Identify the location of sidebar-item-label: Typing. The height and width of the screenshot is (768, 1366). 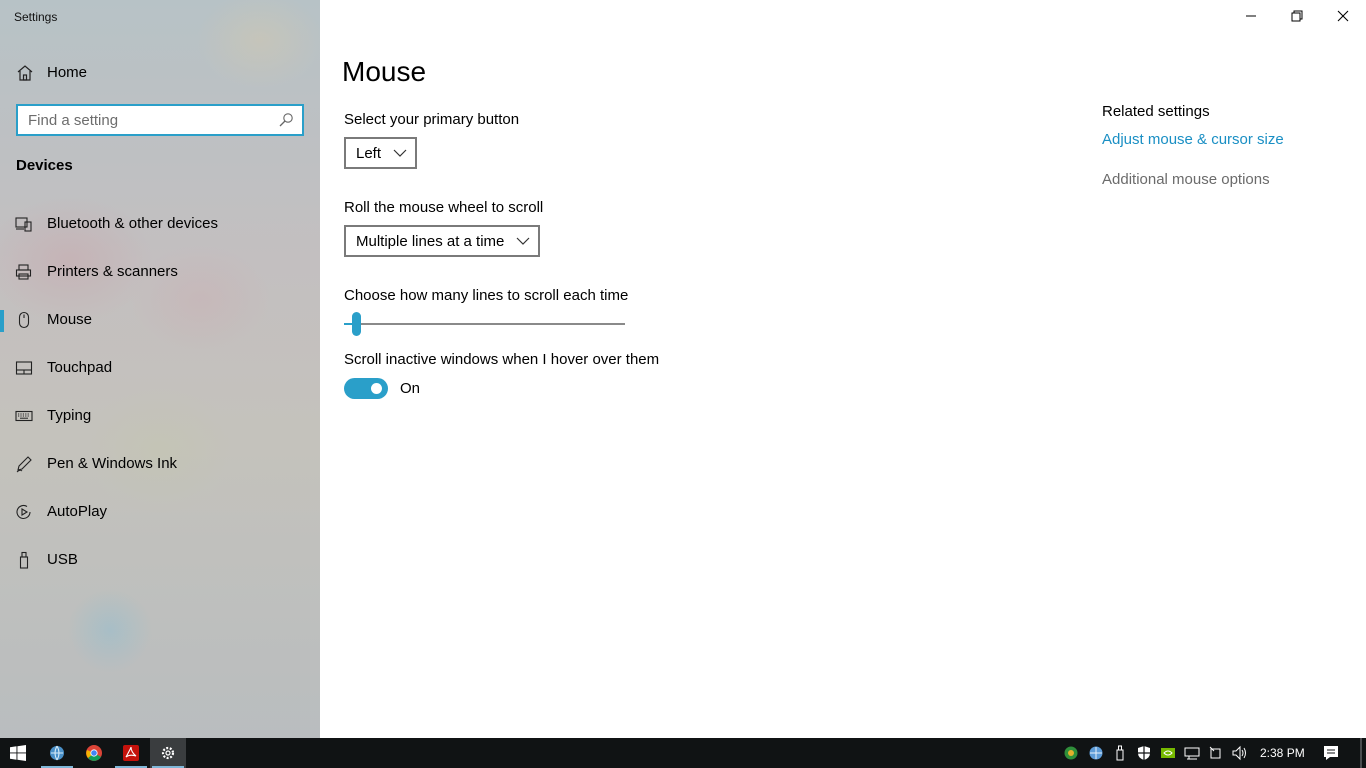
(69, 415).